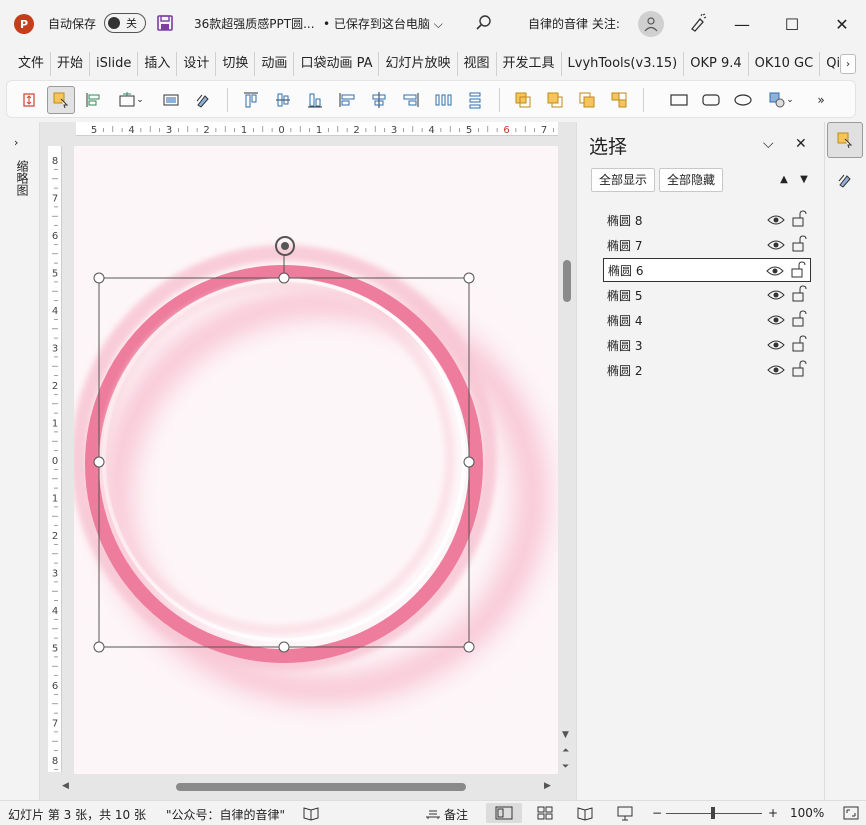 The image size is (866, 825). Describe the element at coordinates (114, 64) in the screenshot. I see `tab-islide: iSlide` at that location.